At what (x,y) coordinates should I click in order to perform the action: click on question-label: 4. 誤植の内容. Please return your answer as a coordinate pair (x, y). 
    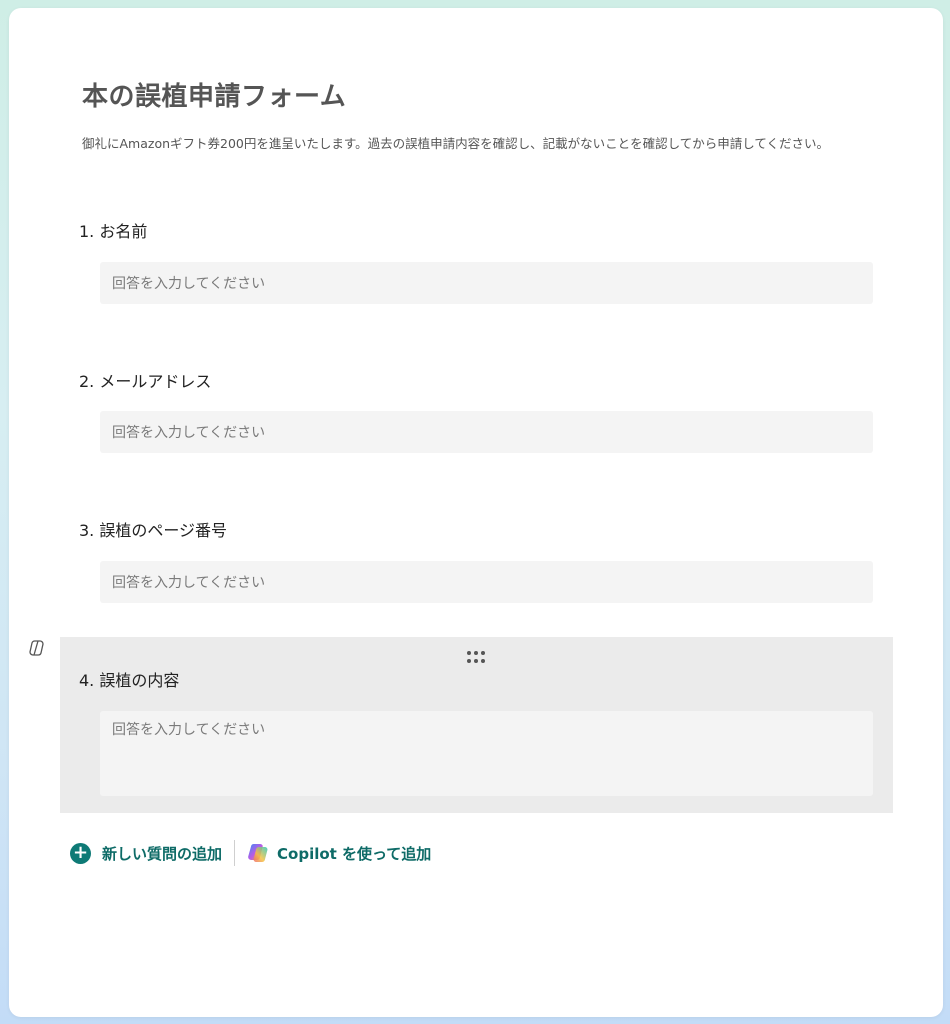
    Looking at the image, I should click on (129, 680).